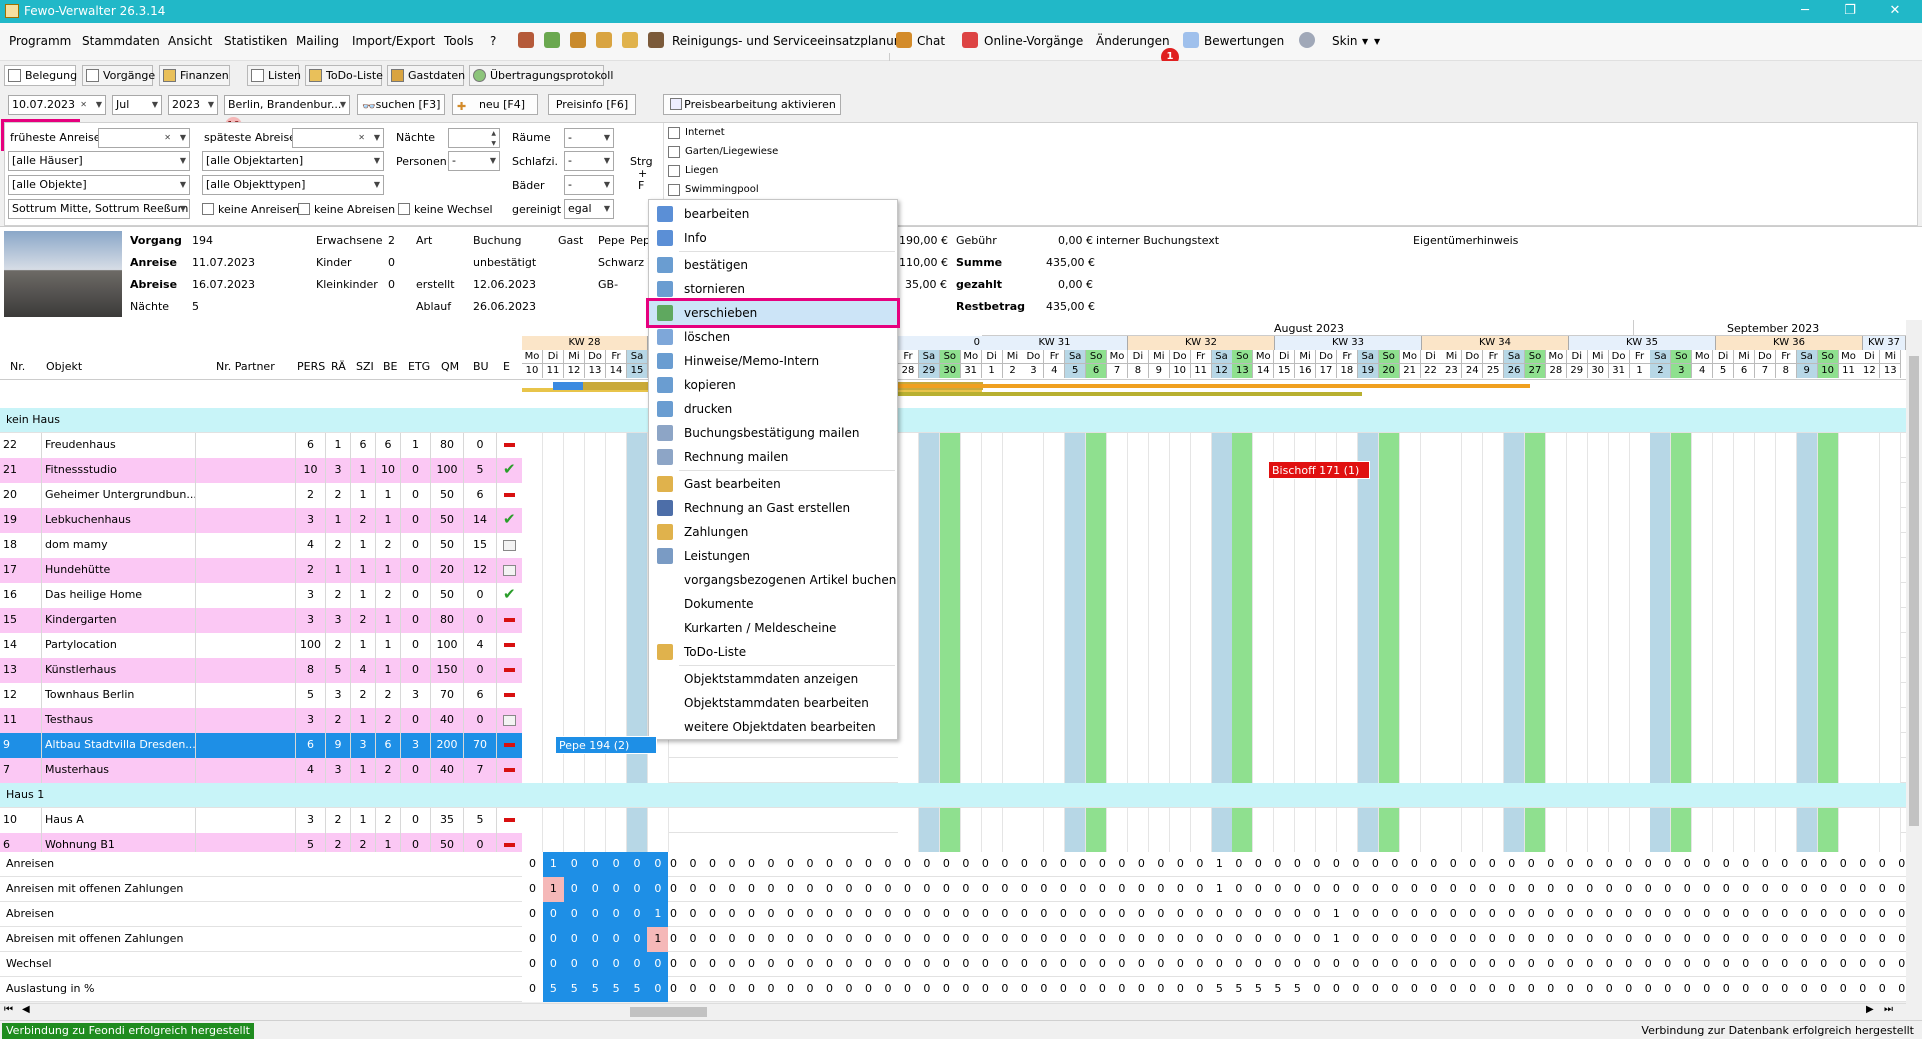  I want to click on table-row: 21 Fitnessstudio 10 3 1 10 0 100 5 ✔, so click(953, 470).